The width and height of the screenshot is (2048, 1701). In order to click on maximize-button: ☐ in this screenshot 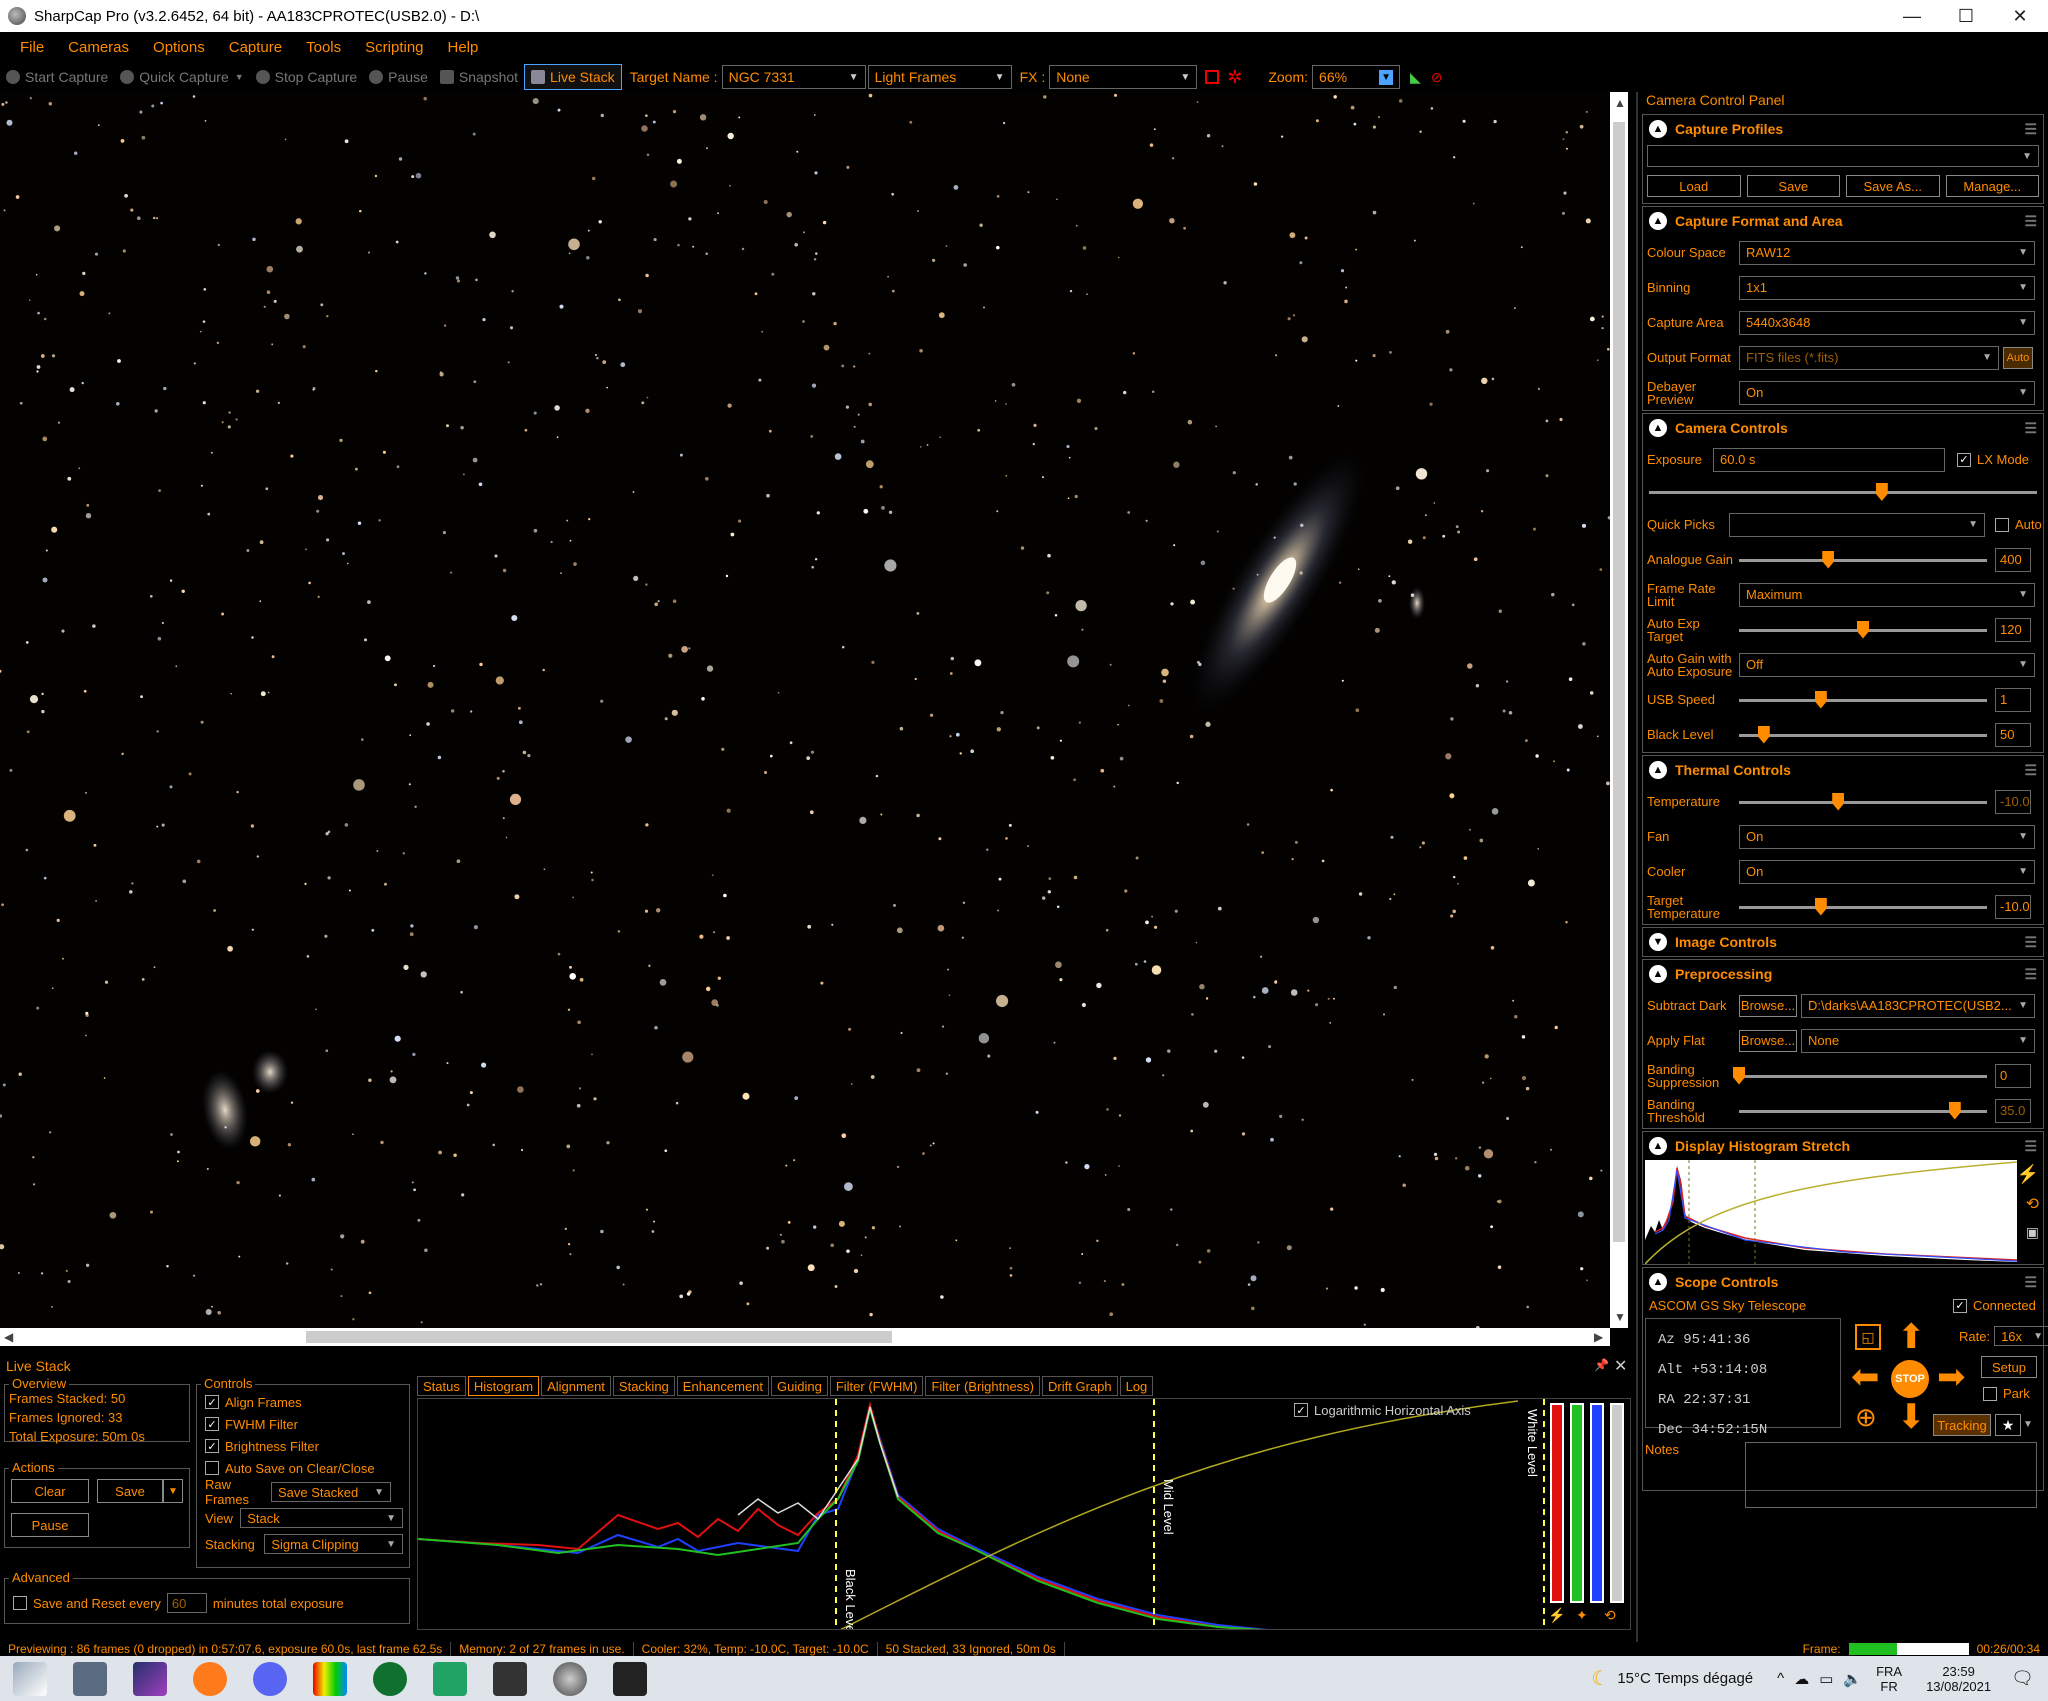, I will do `click(1966, 16)`.